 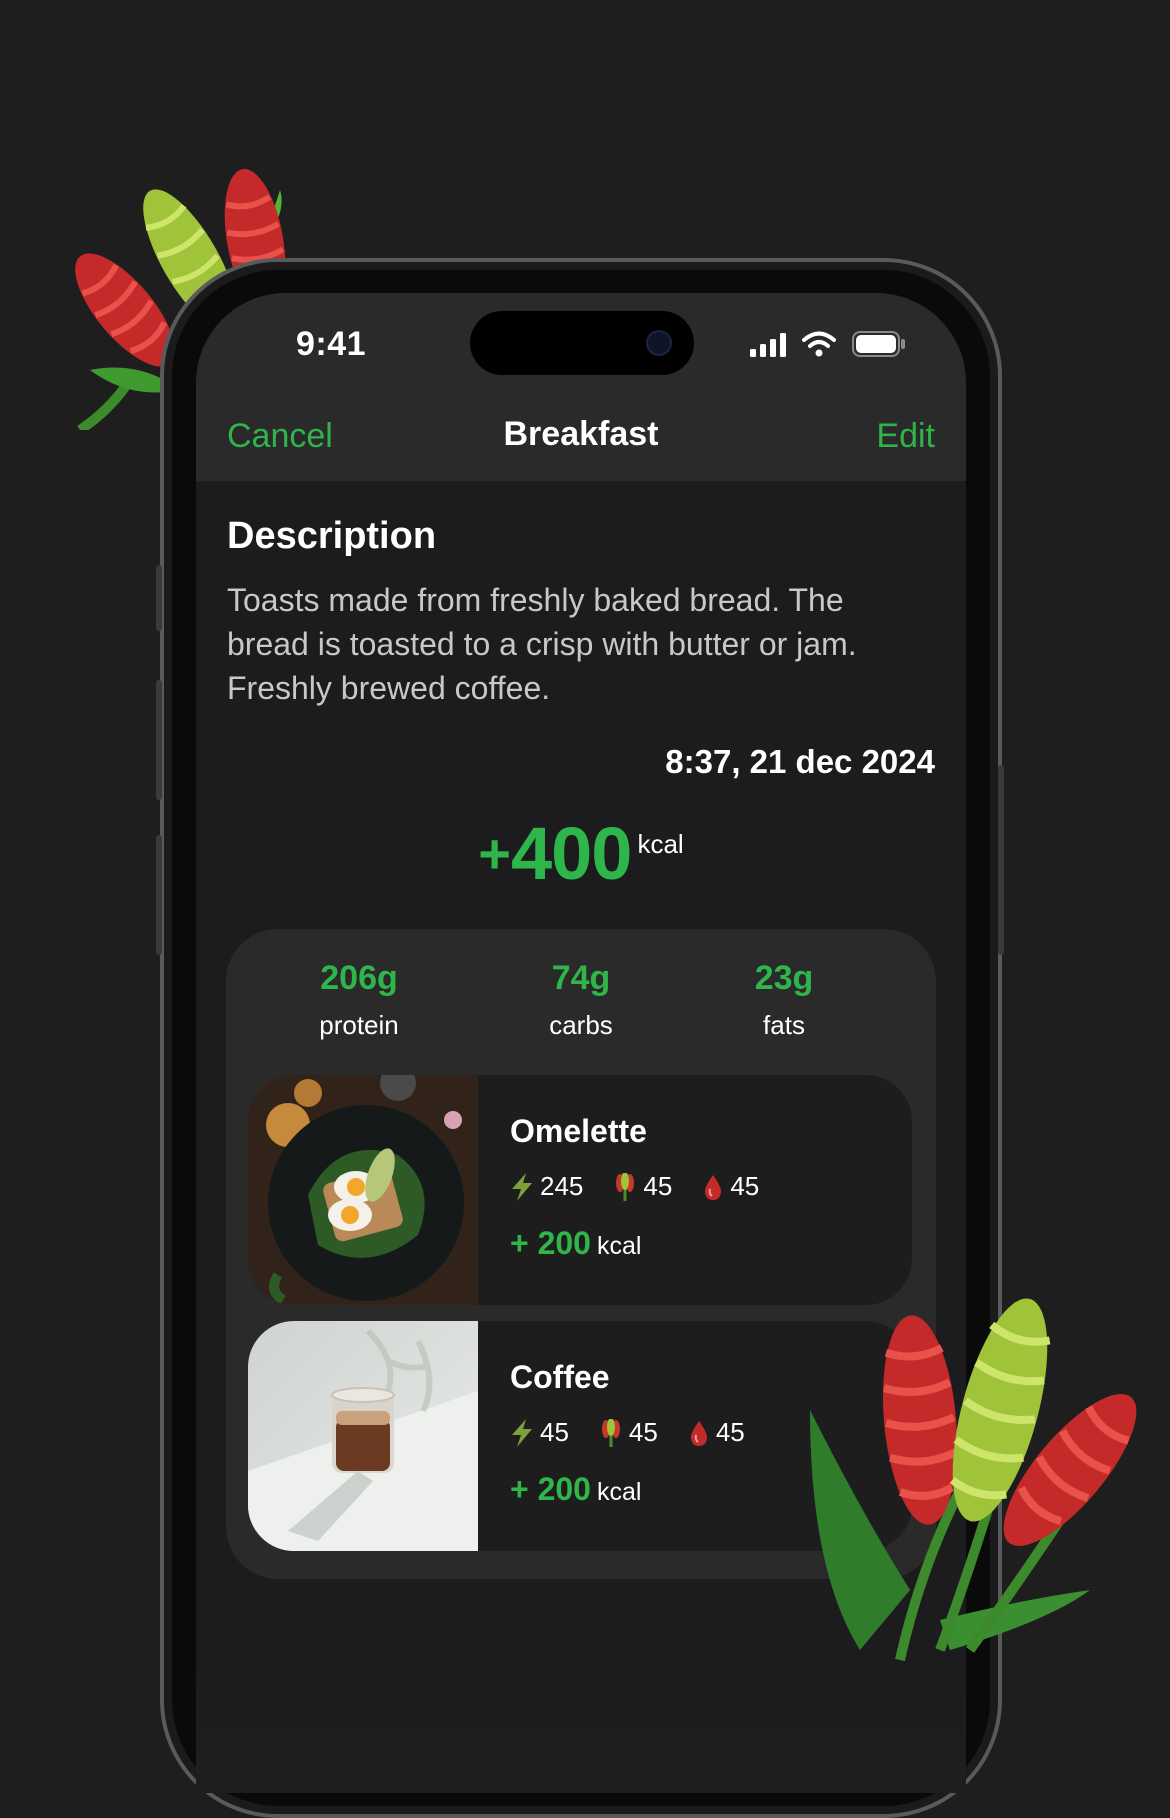 I want to click on food-item-stats: 245 45 45, so click(x=649, y=1186).